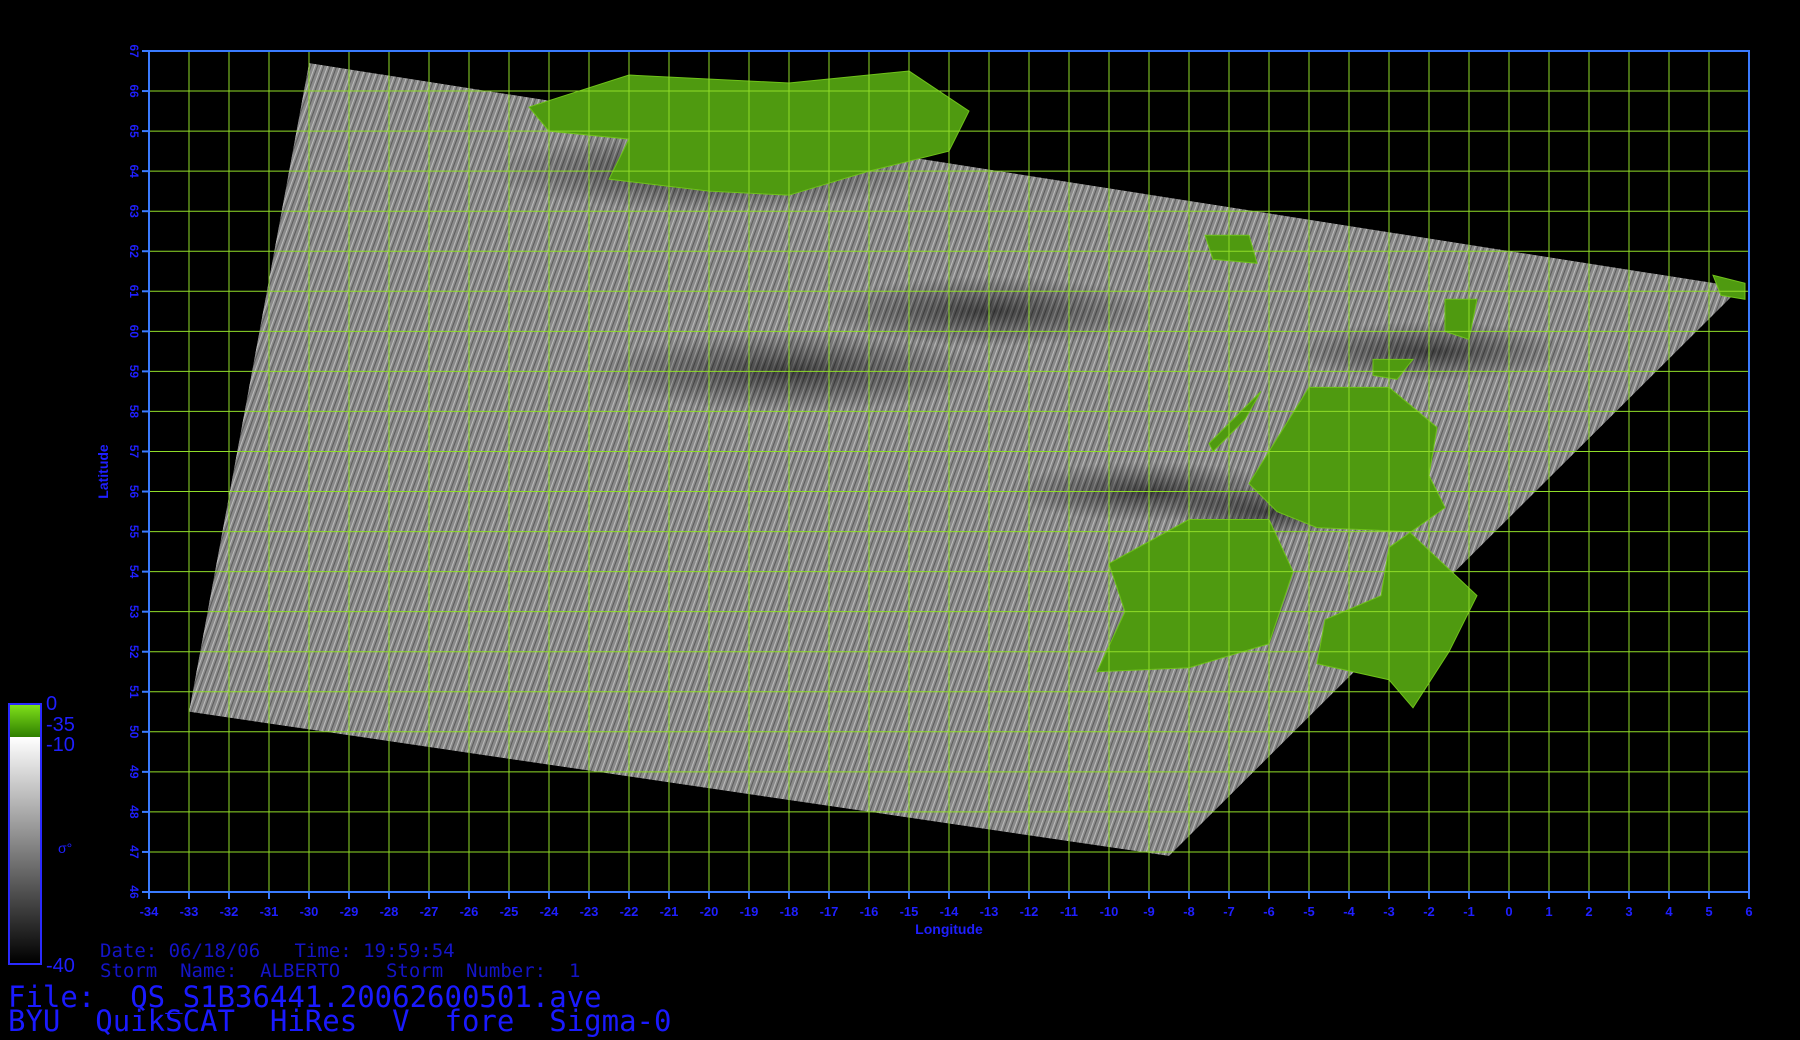 Image resolution: width=1800 pixels, height=1040 pixels. What do you see at coordinates (134, 212) in the screenshot?
I see `latitude-tick-label: 63` at bounding box center [134, 212].